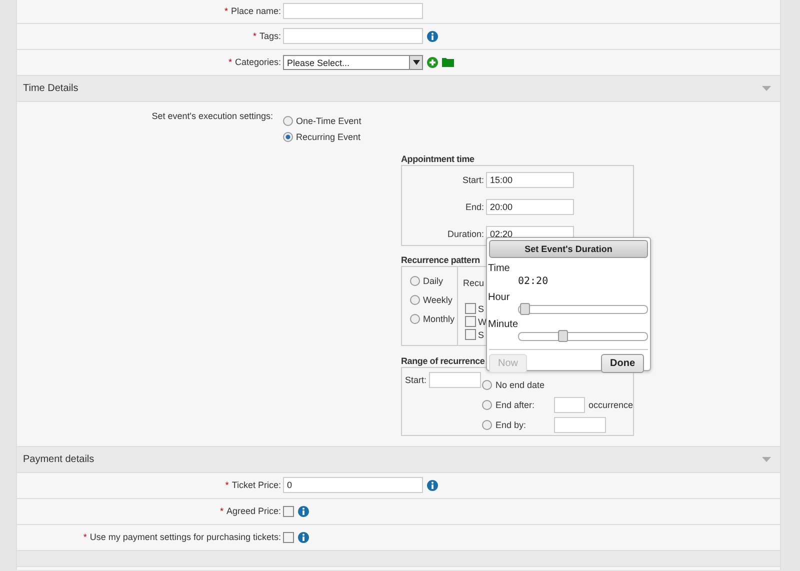 The height and width of the screenshot is (571, 800). What do you see at coordinates (185, 537) in the screenshot?
I see `field-label: Use my payment settings for purchasing tickets:` at bounding box center [185, 537].